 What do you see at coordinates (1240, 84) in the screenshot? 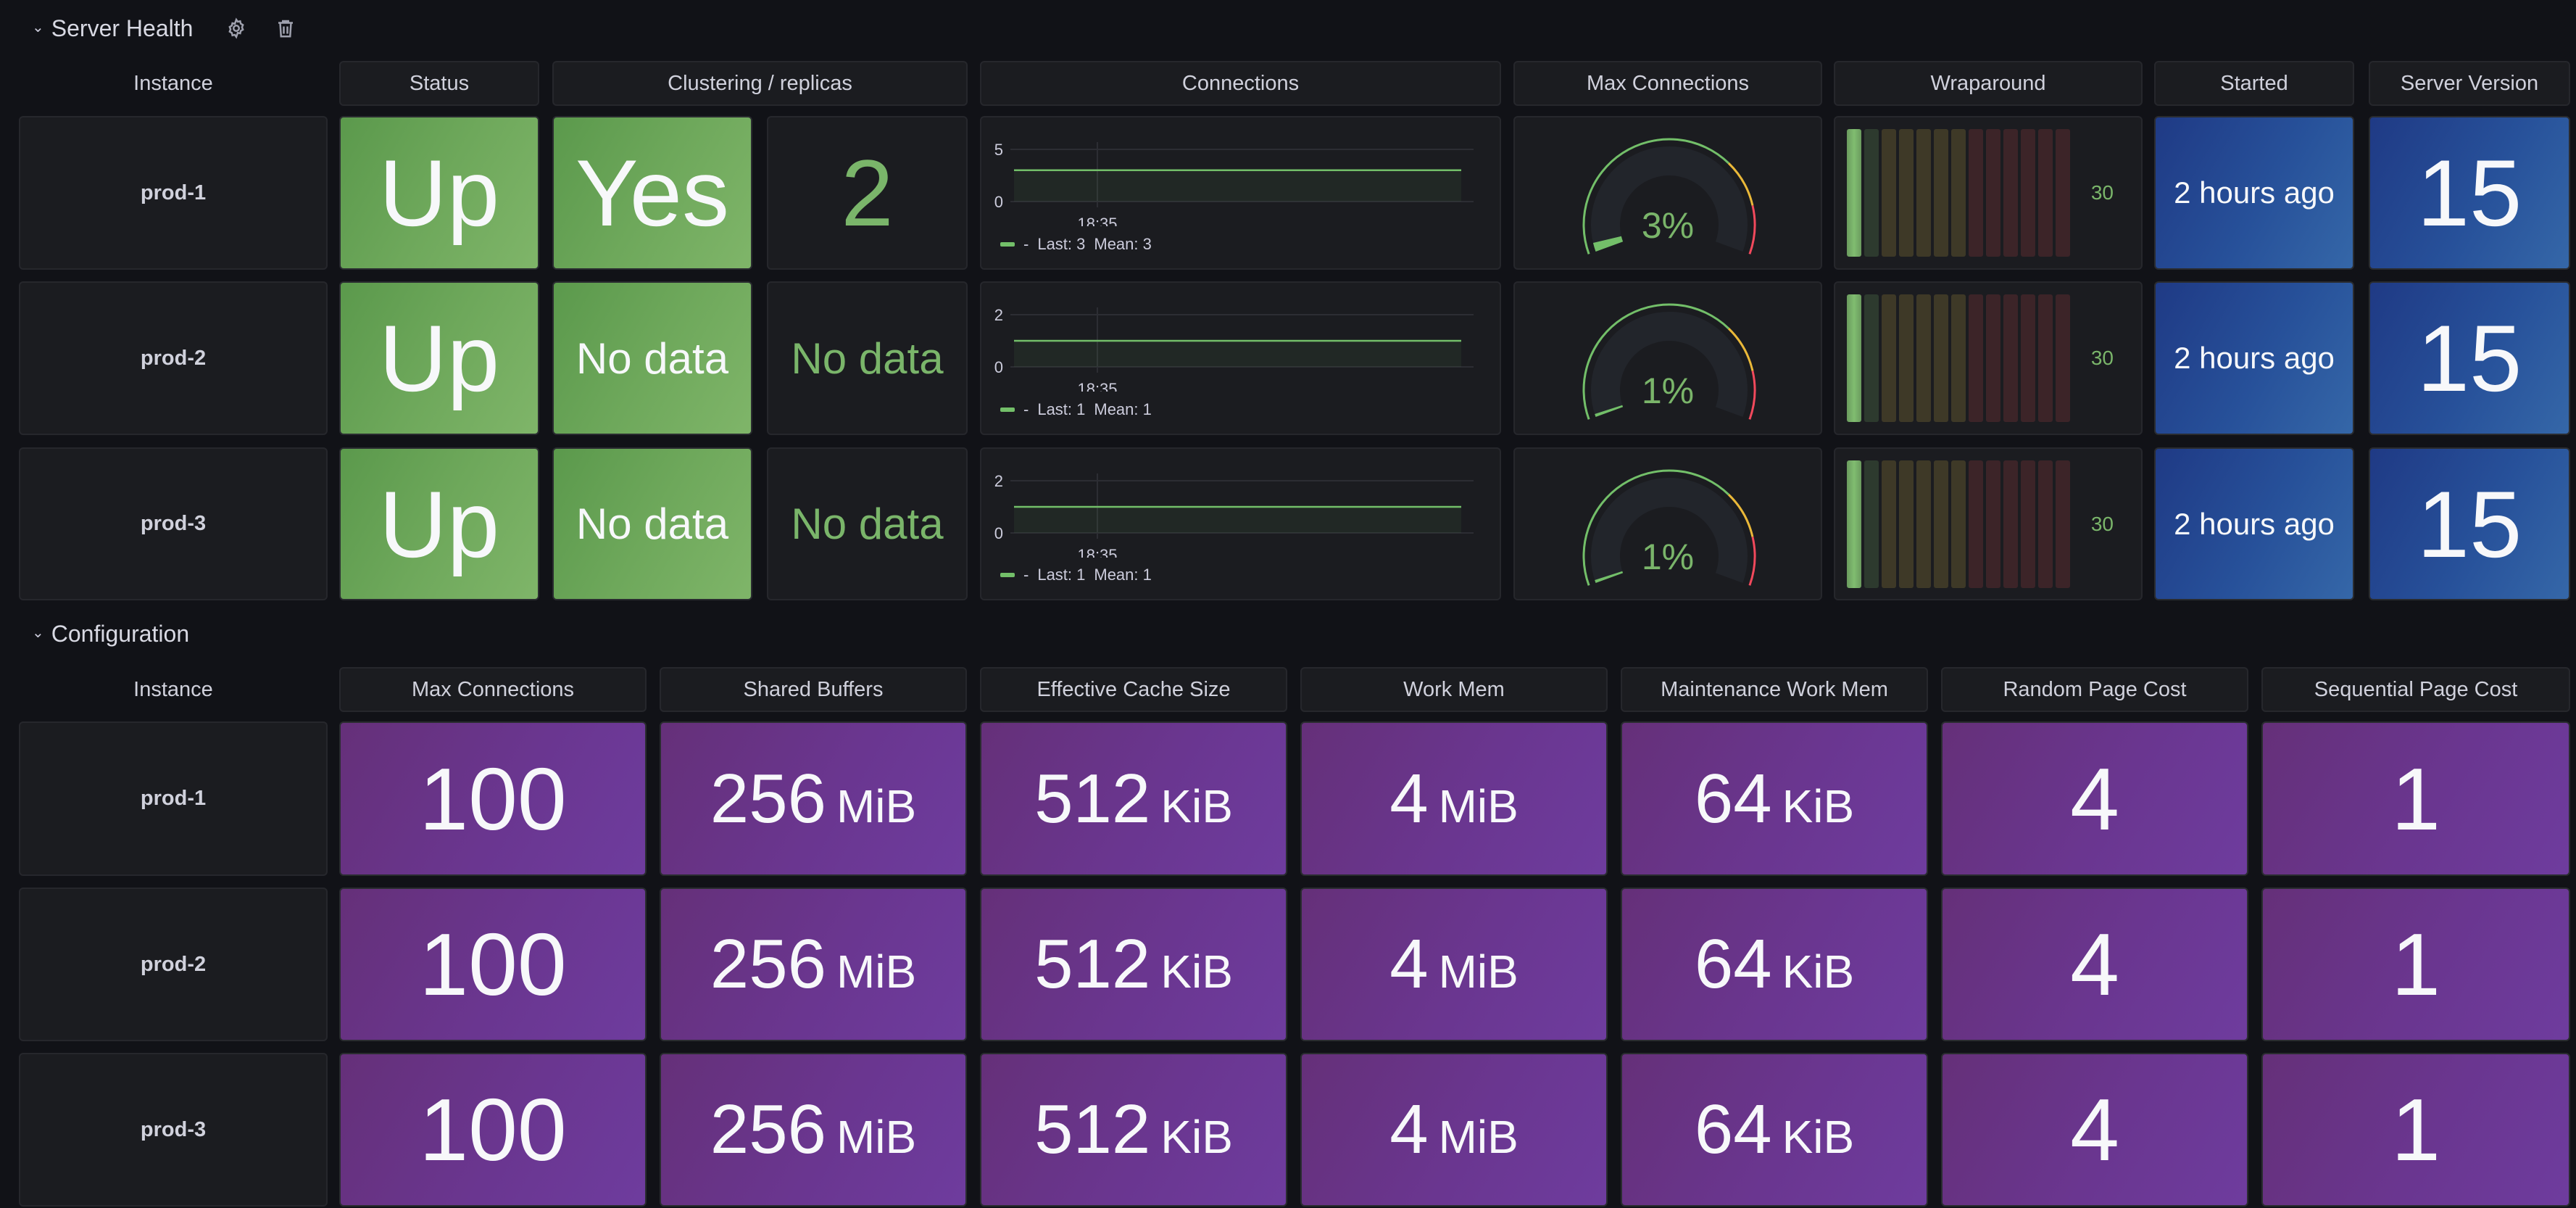
I see `column-header-connections: Connections` at bounding box center [1240, 84].